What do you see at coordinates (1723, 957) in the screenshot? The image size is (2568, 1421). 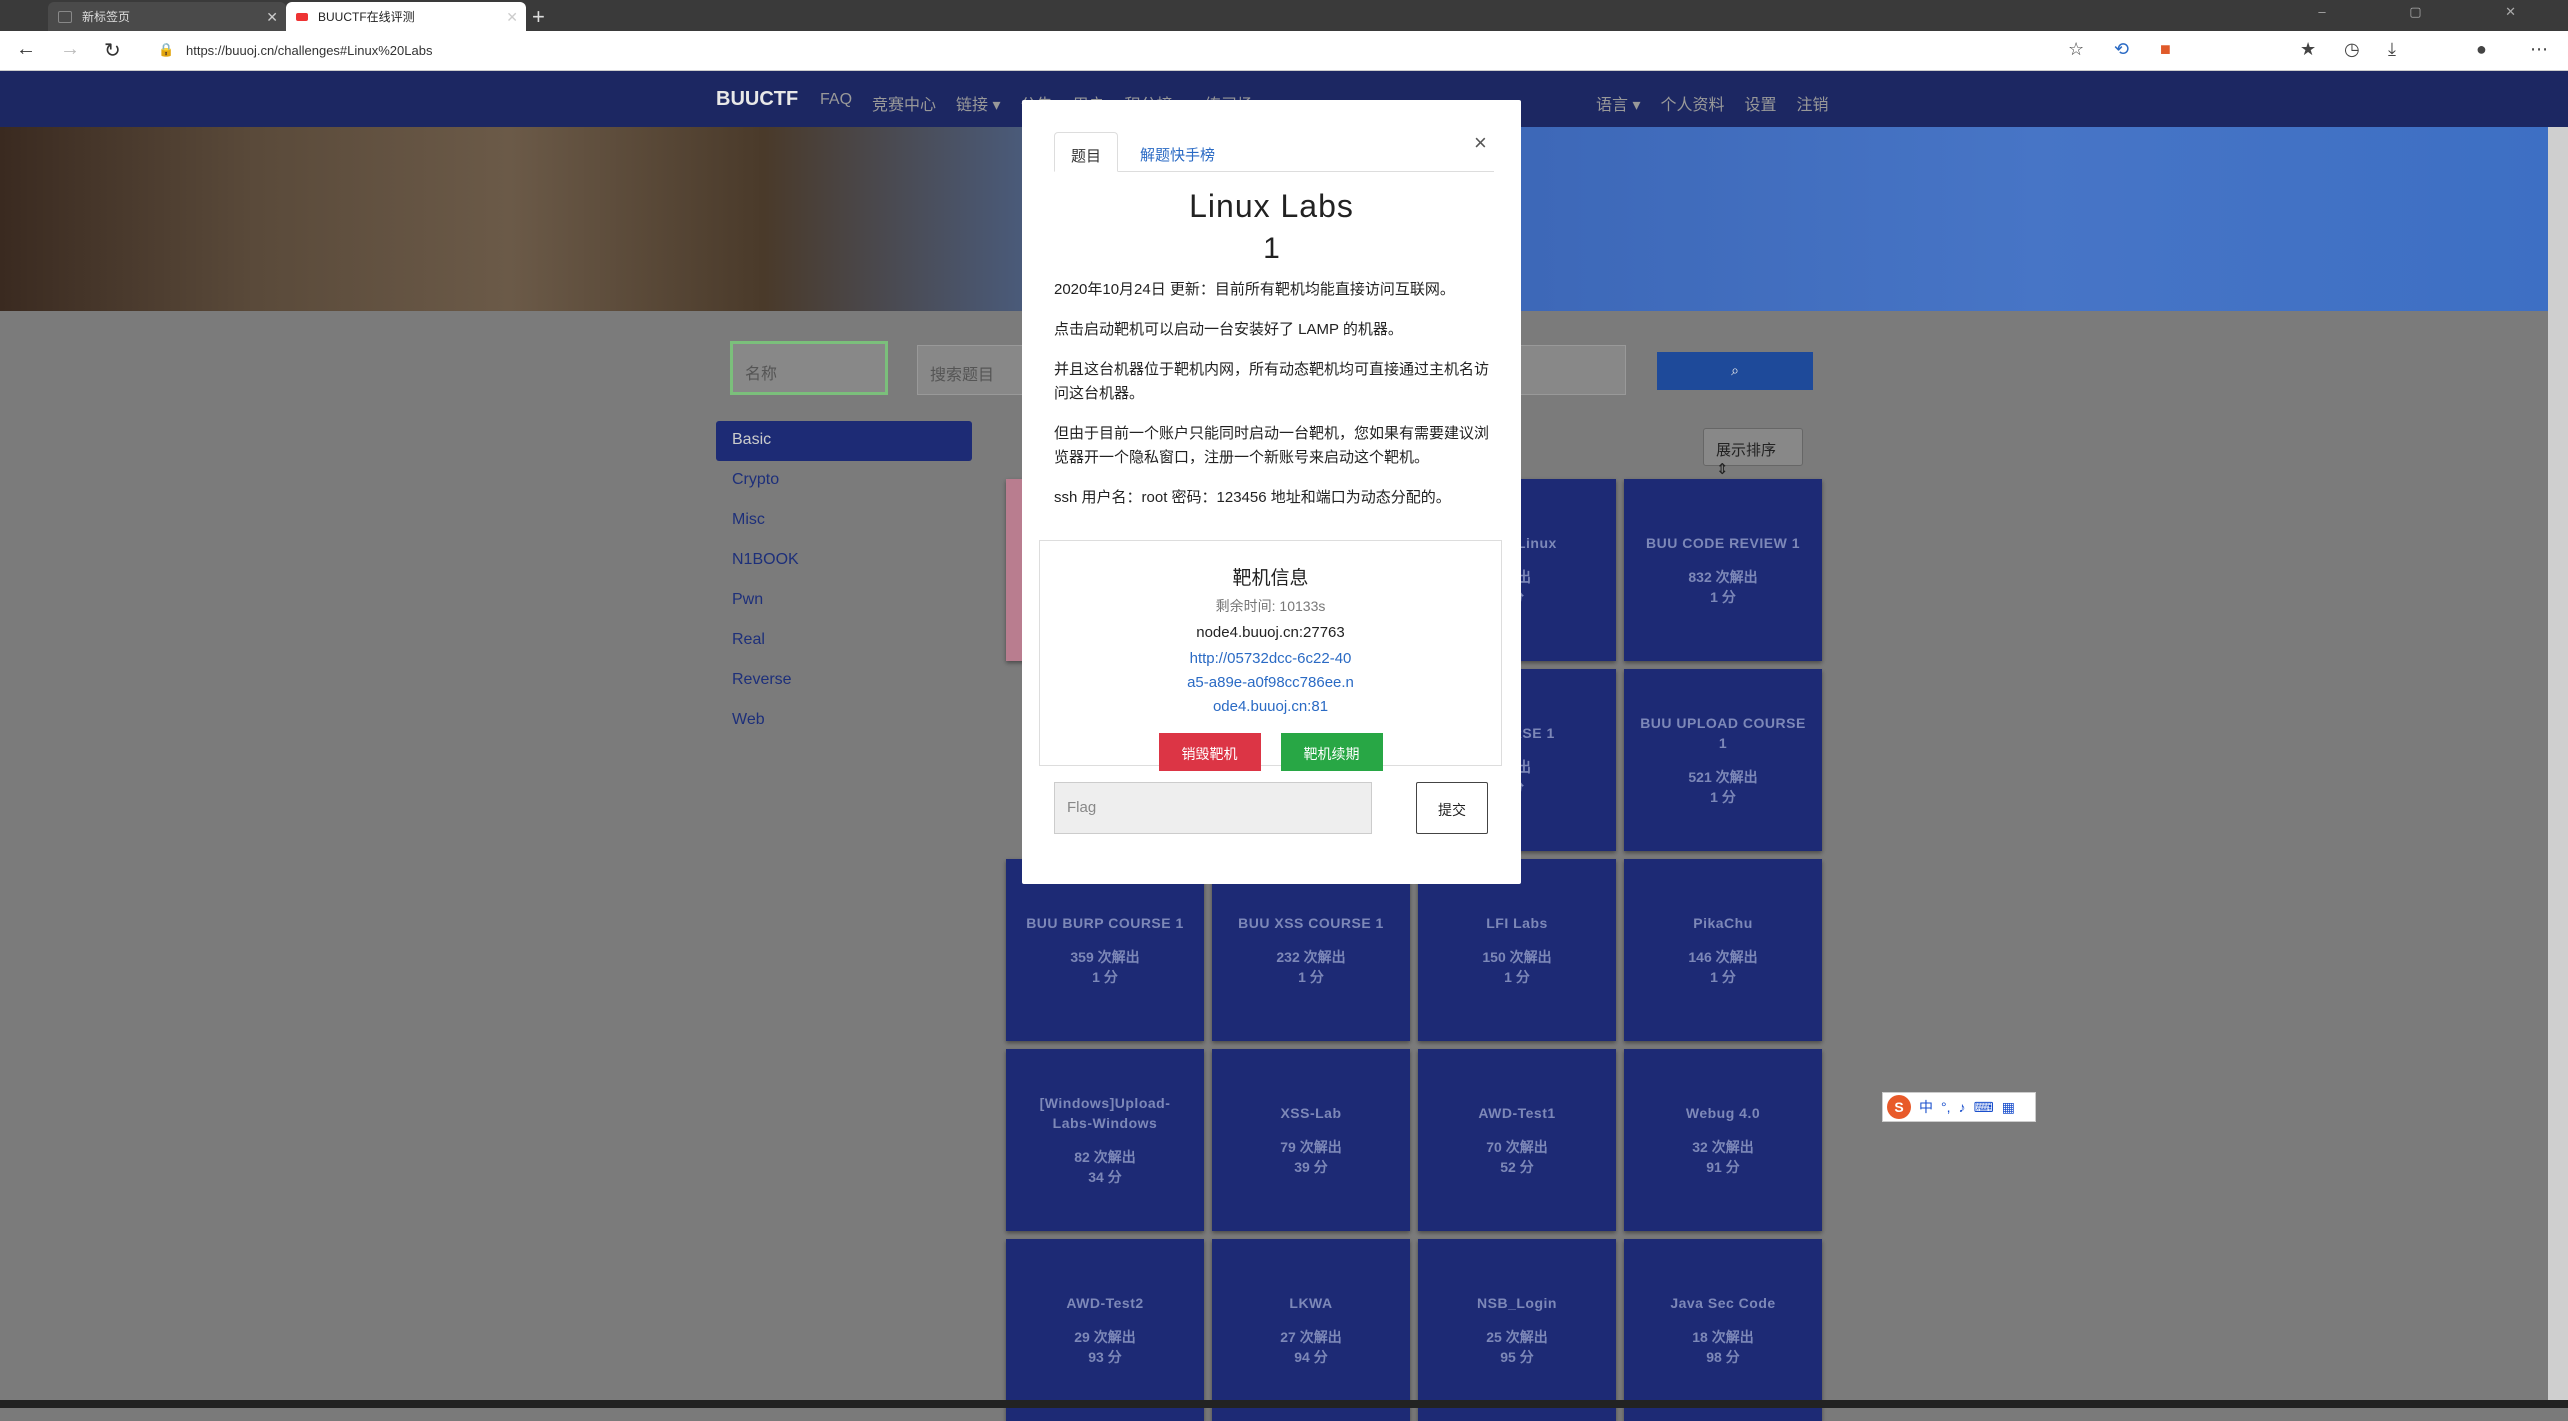 I see `challenge-card-solves: 146 次解出` at bounding box center [1723, 957].